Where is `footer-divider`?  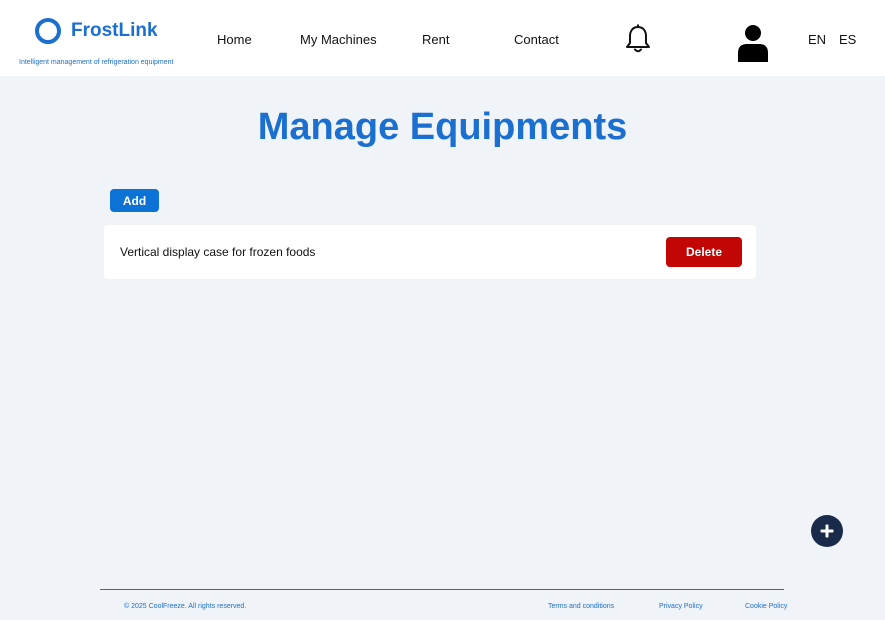
footer-divider is located at coordinates (442, 589).